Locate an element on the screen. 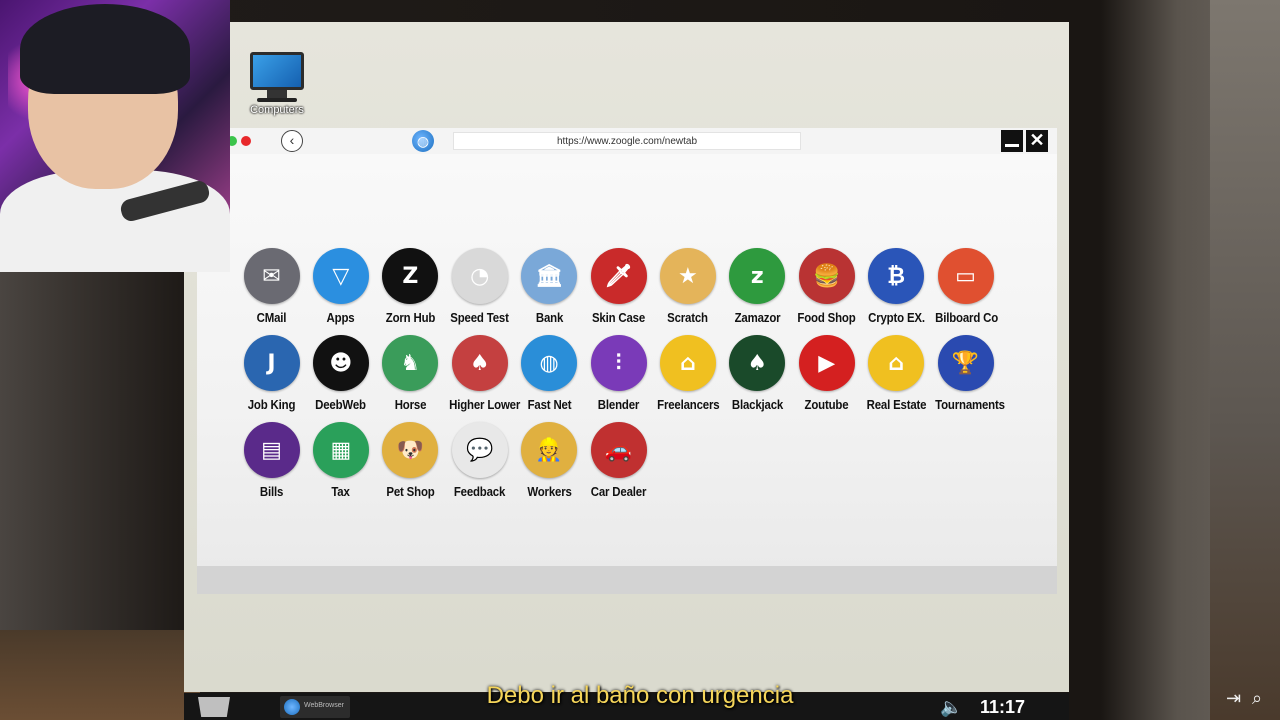 This screenshot has width=1280, height=720. desktop-icon-label: Computers is located at coordinates (277, 110).